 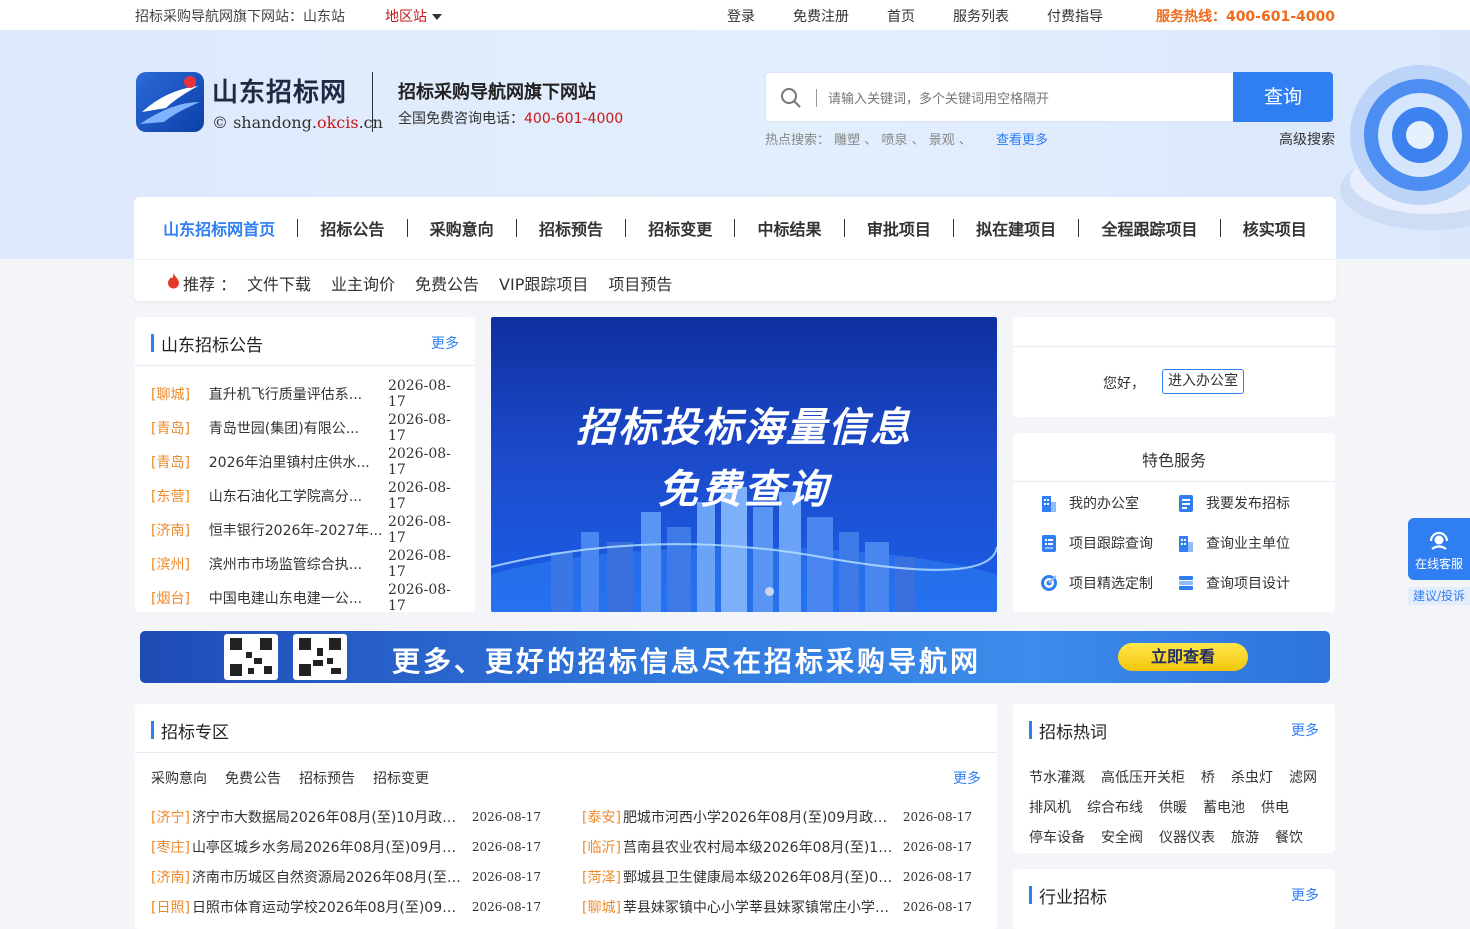 I want to click on hotword: 餐饮, so click(x=1289, y=837).